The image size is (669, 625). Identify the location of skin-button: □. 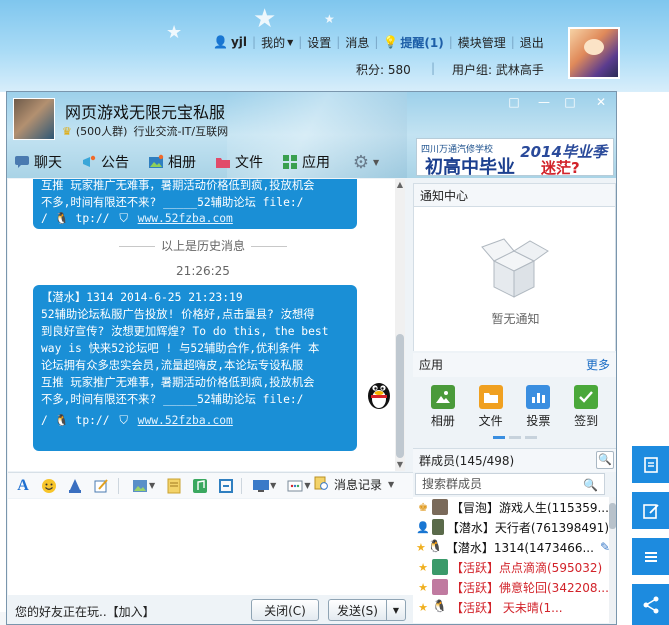
(514, 102).